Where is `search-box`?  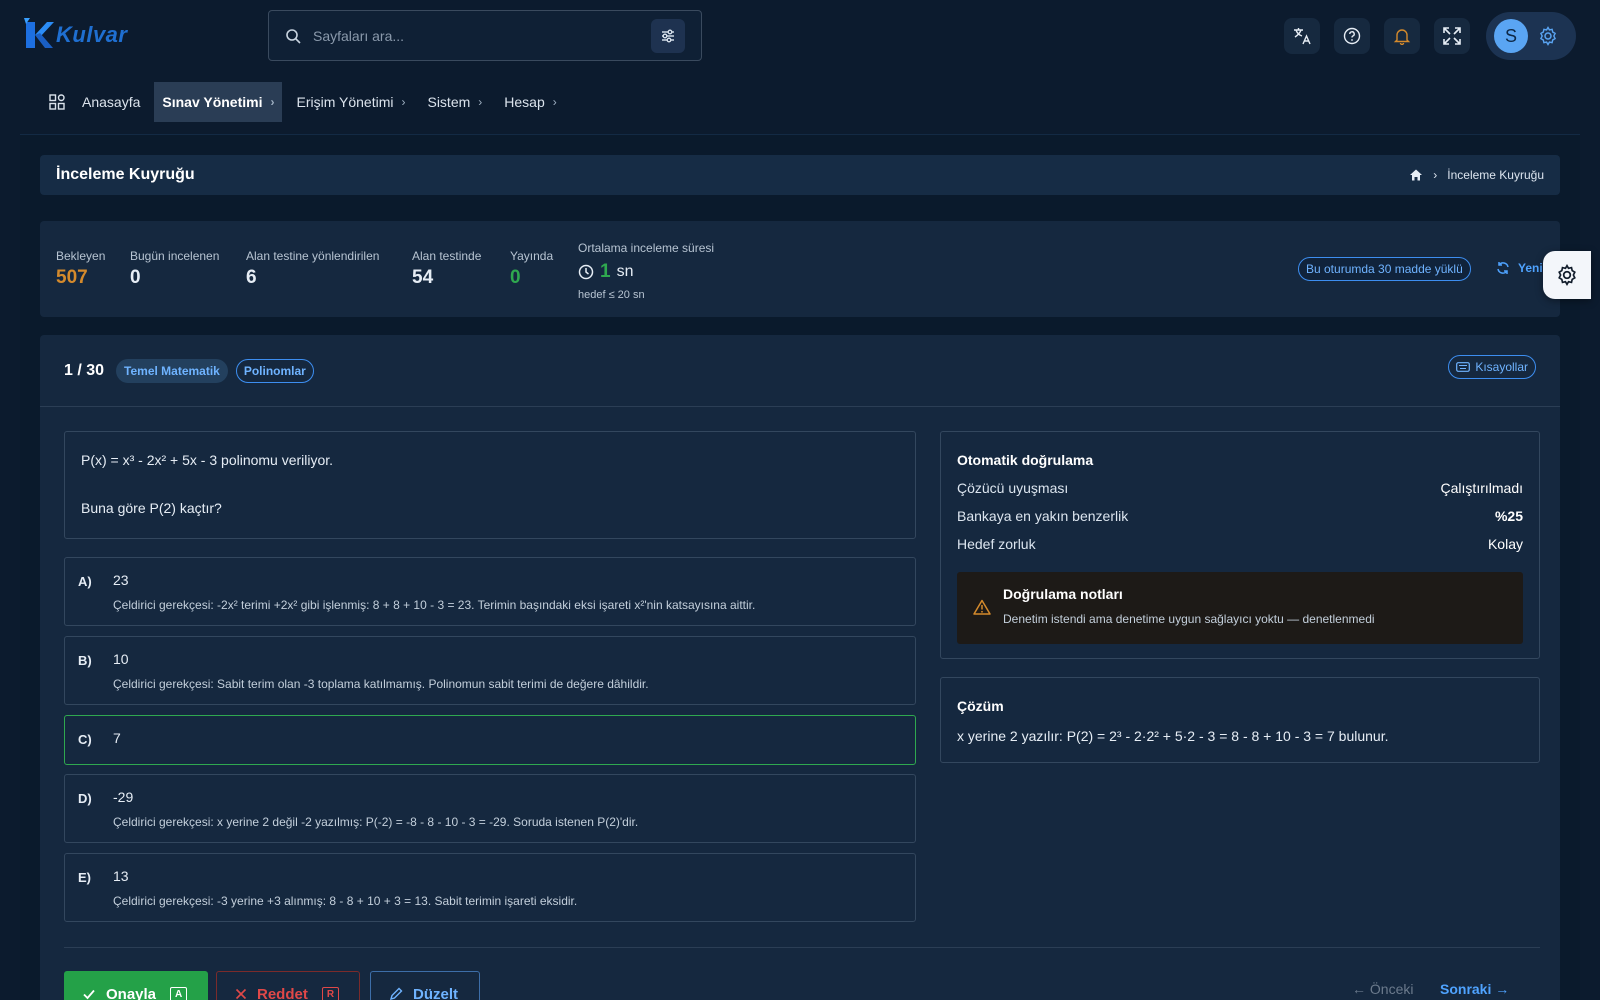 search-box is located at coordinates (485, 35).